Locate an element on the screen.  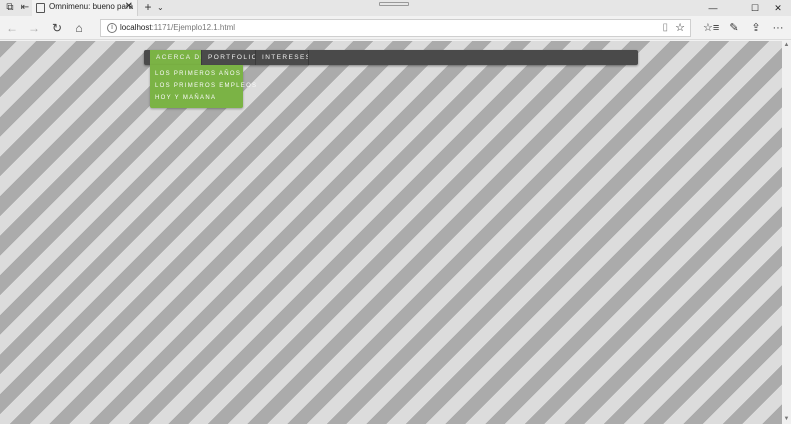
more-options-icon: ··· is located at coordinates (778, 28).